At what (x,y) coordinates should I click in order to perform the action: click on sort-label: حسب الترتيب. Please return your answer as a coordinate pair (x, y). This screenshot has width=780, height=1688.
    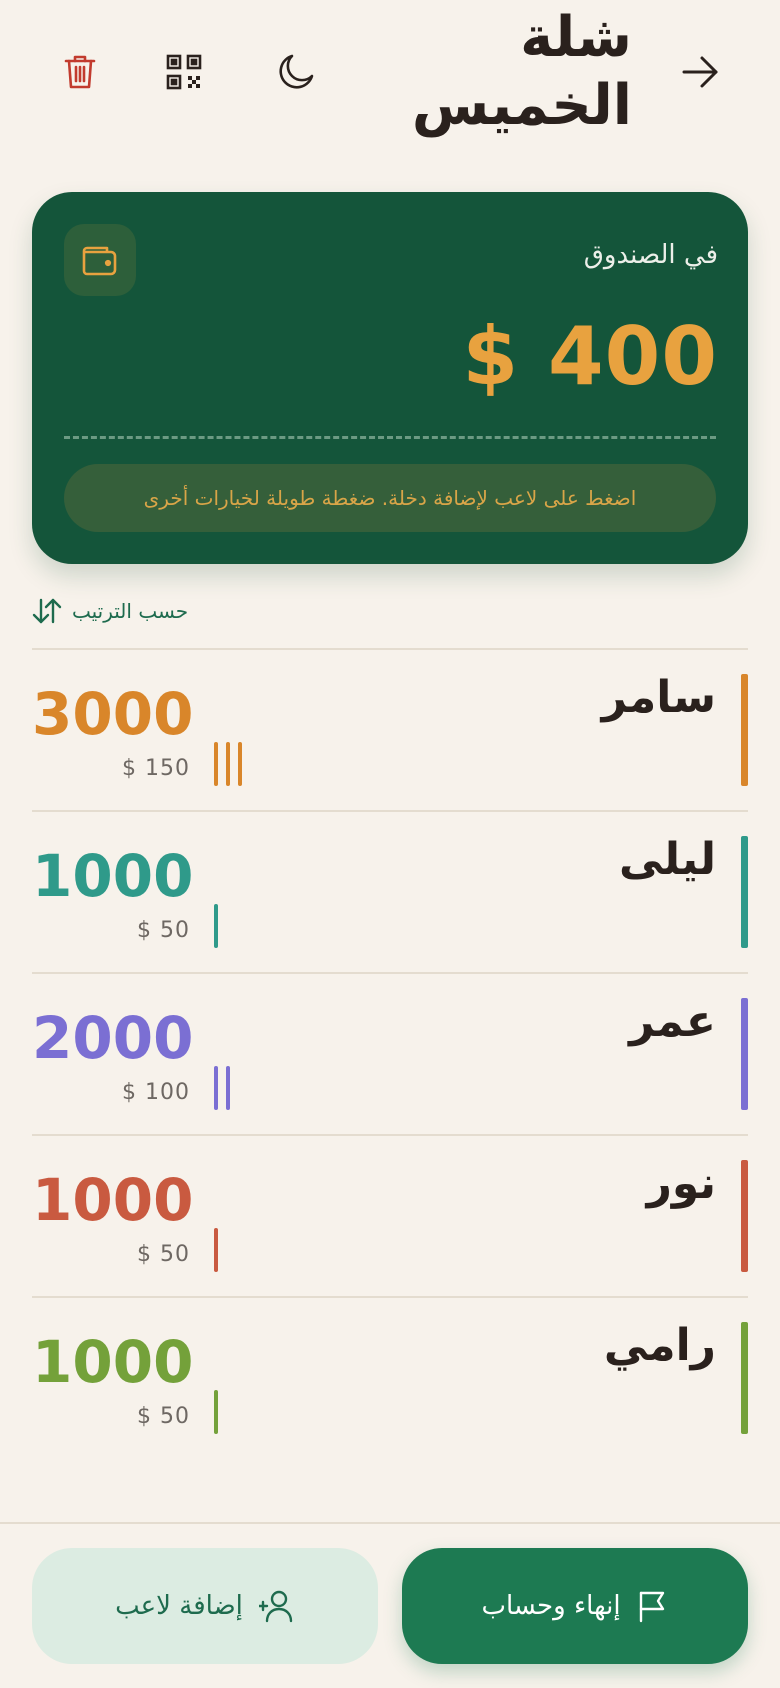
    Looking at the image, I should click on (130, 611).